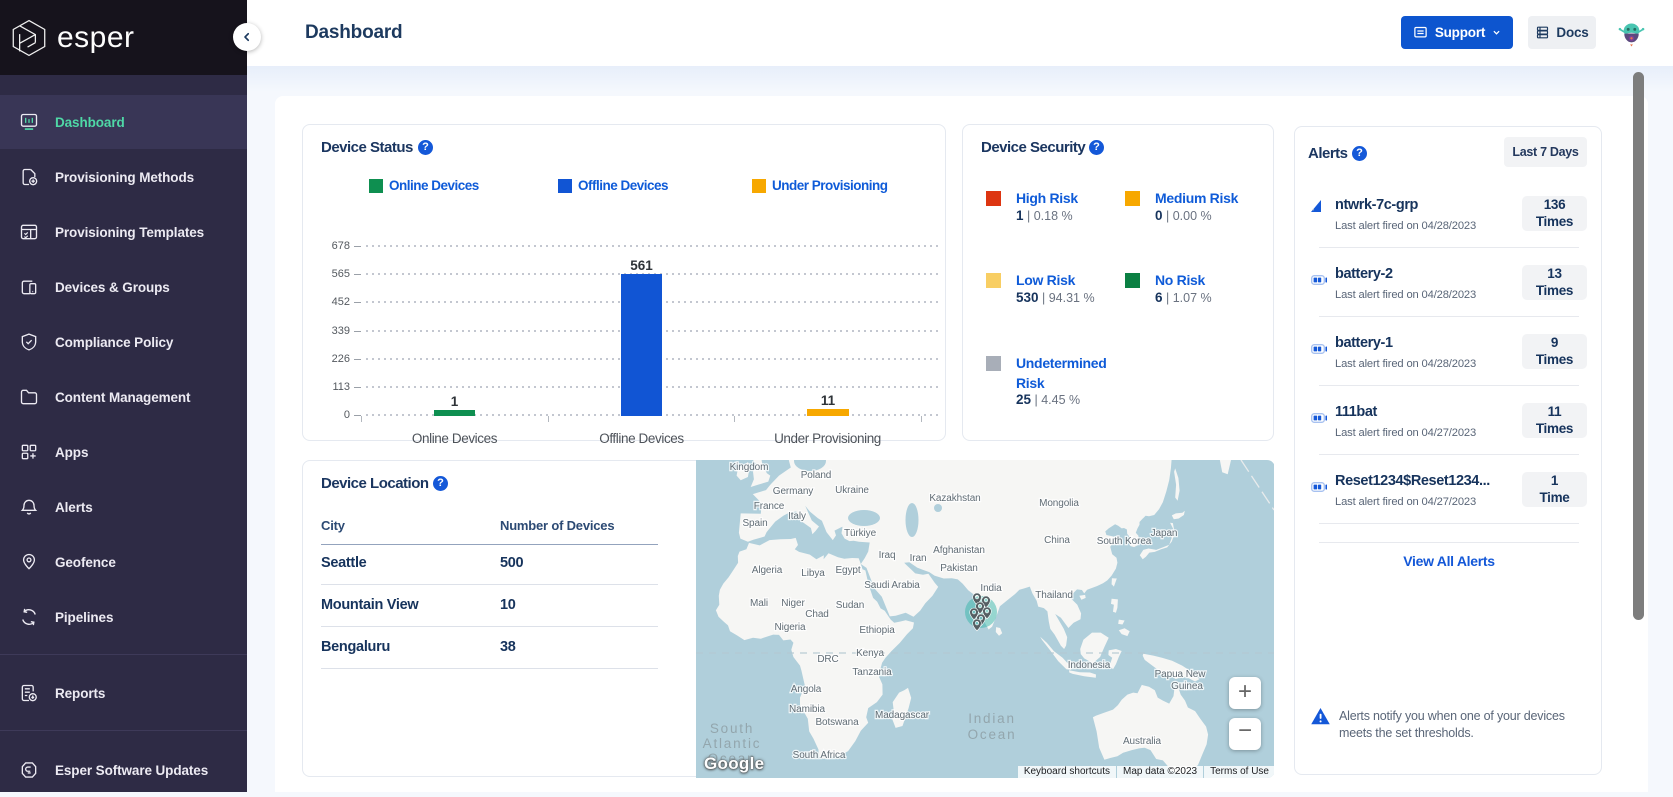  Describe the element at coordinates (837, 722) in the screenshot. I see `svg-text: Botswana` at that location.